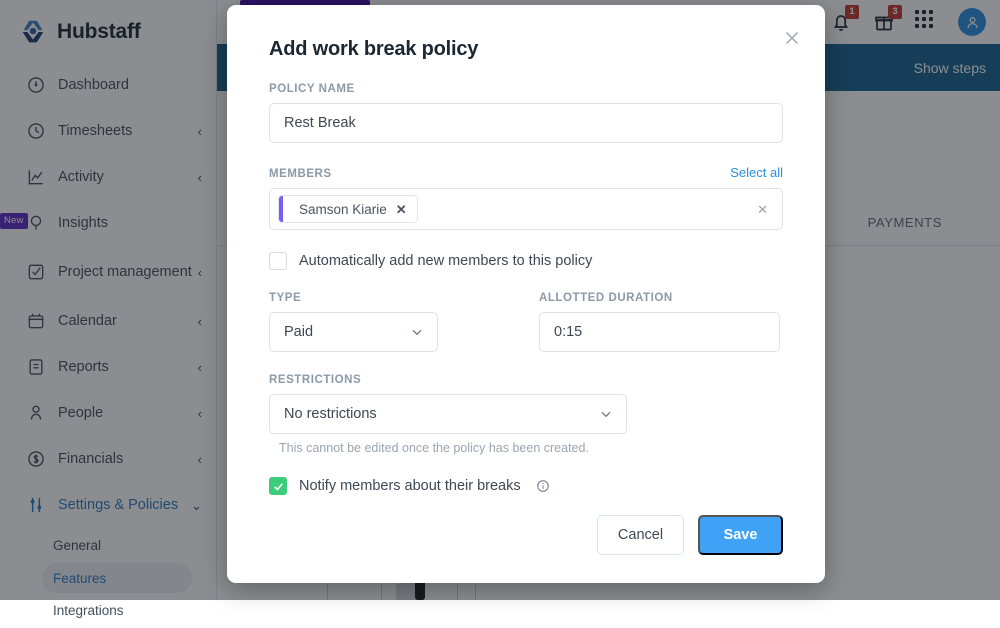 Image resolution: width=1000 pixels, height=628 pixels. I want to click on save-button: Save, so click(740, 535).